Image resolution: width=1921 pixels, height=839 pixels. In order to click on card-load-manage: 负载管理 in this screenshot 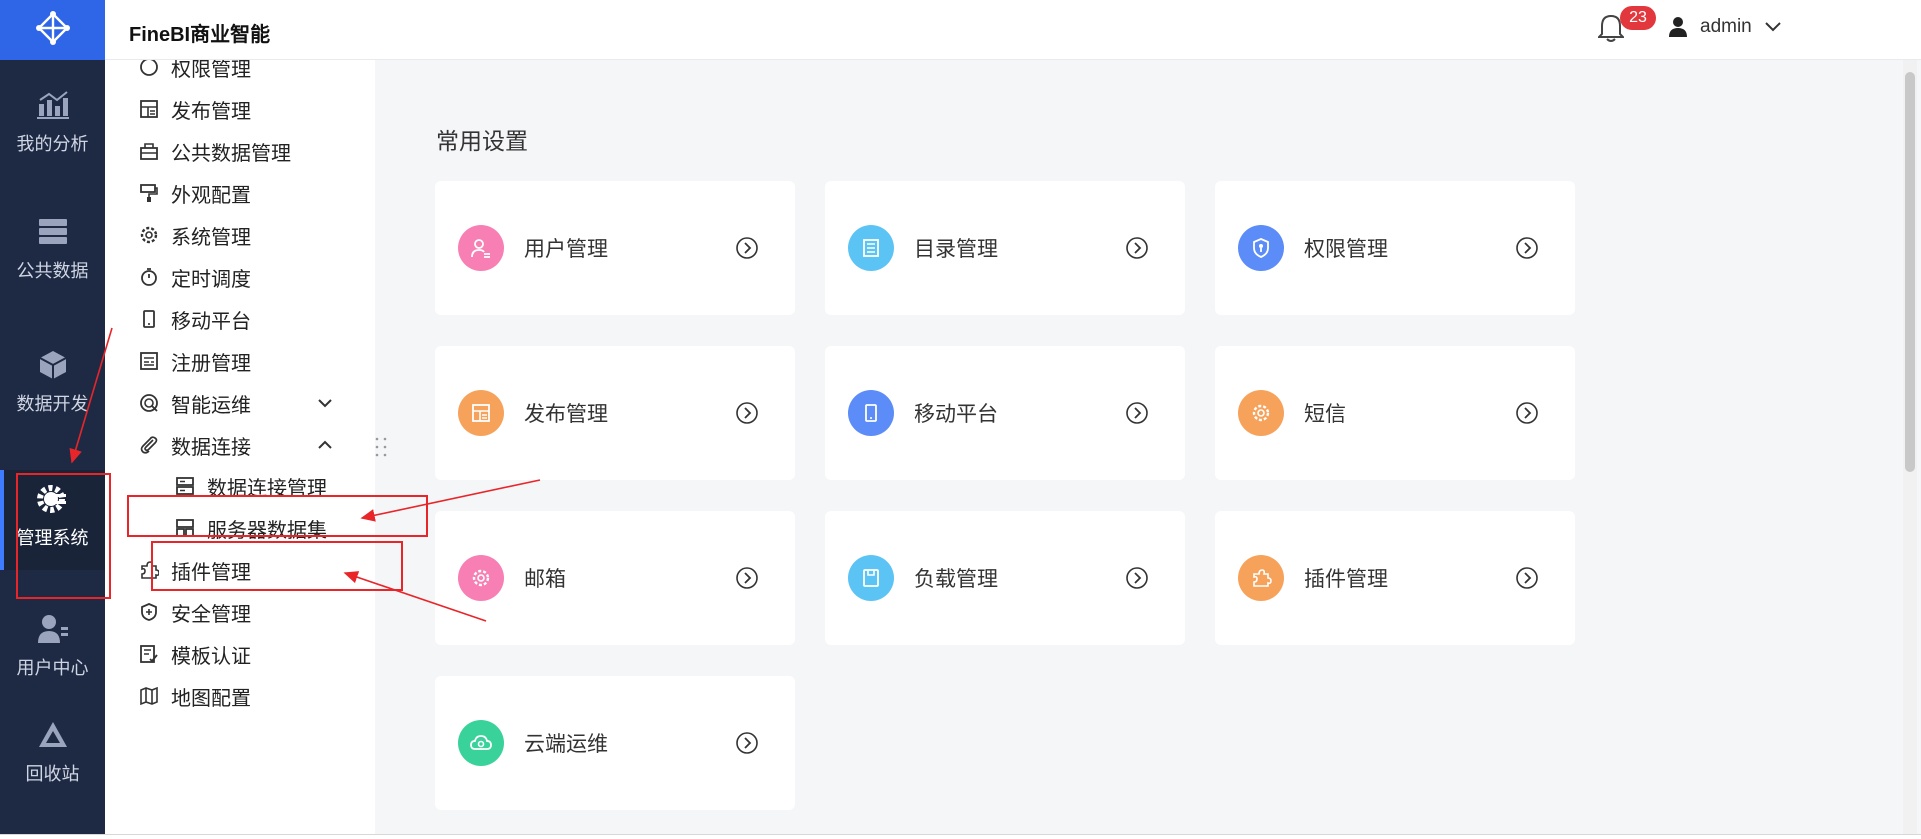, I will do `click(1005, 578)`.